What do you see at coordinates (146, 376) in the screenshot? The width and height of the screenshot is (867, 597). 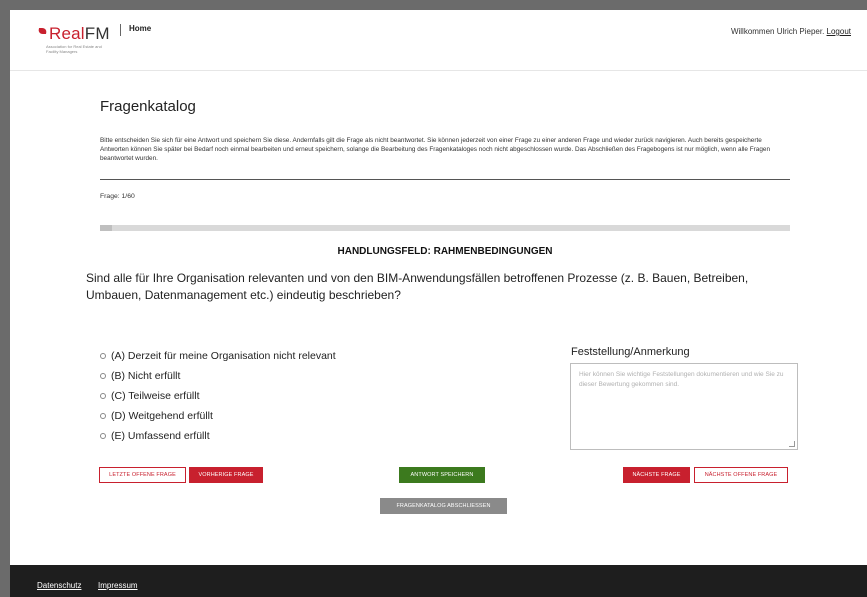 I see `option-label: (B) Nicht erfüllt` at bounding box center [146, 376].